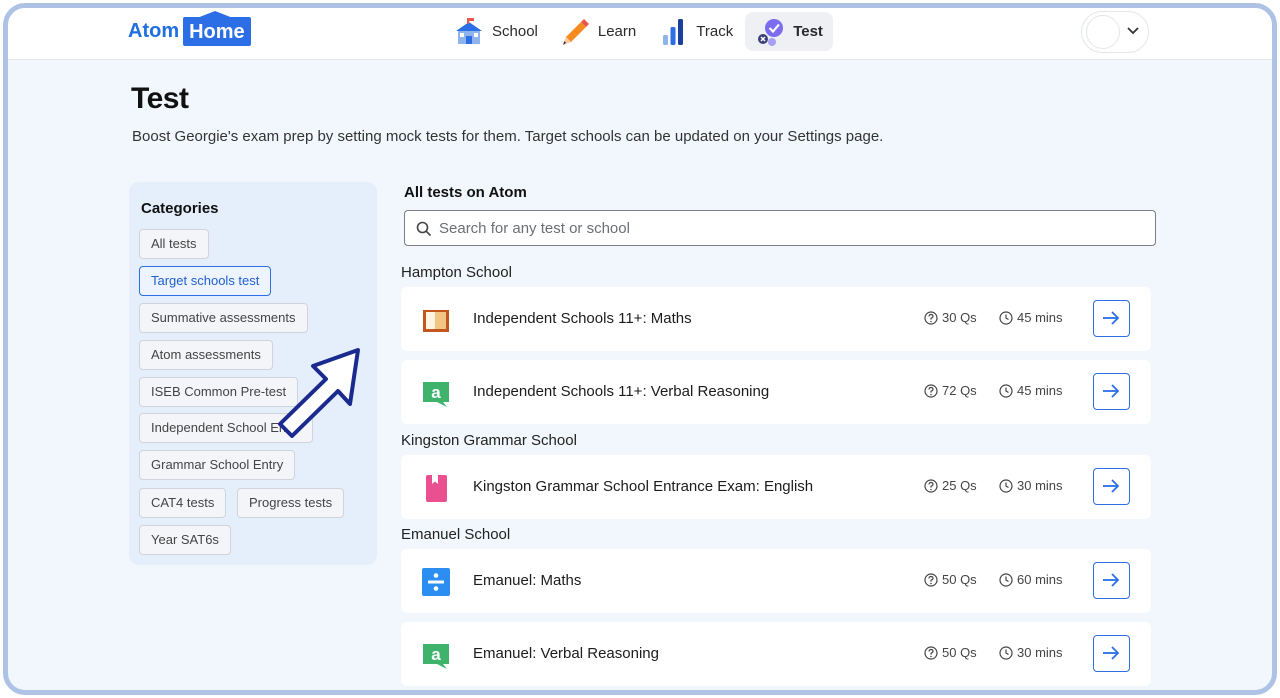 The width and height of the screenshot is (1280, 698). What do you see at coordinates (456, 272) in the screenshot?
I see `school-group-label: Hampton School` at bounding box center [456, 272].